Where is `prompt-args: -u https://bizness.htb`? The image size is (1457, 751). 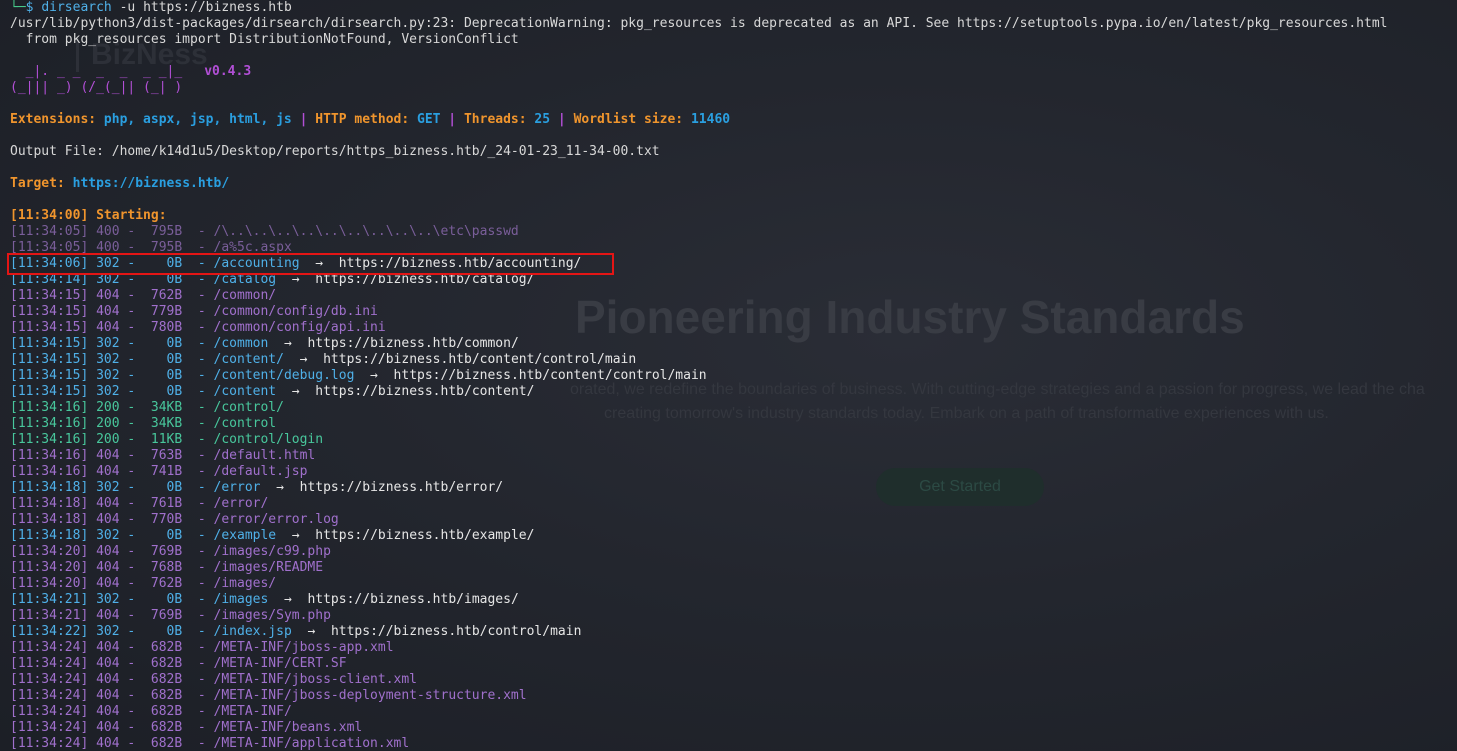 prompt-args: -u https://bizness.htb is located at coordinates (201, 7).